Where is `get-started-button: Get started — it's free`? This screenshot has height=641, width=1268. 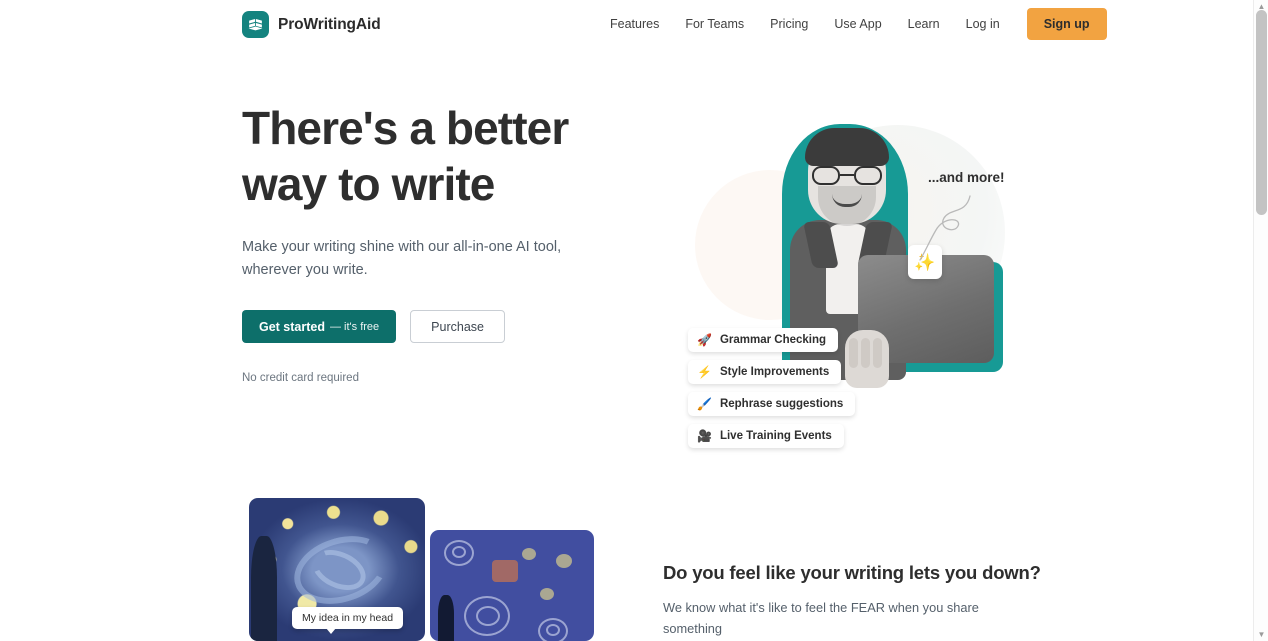 get-started-button: Get started — it's free is located at coordinates (319, 326).